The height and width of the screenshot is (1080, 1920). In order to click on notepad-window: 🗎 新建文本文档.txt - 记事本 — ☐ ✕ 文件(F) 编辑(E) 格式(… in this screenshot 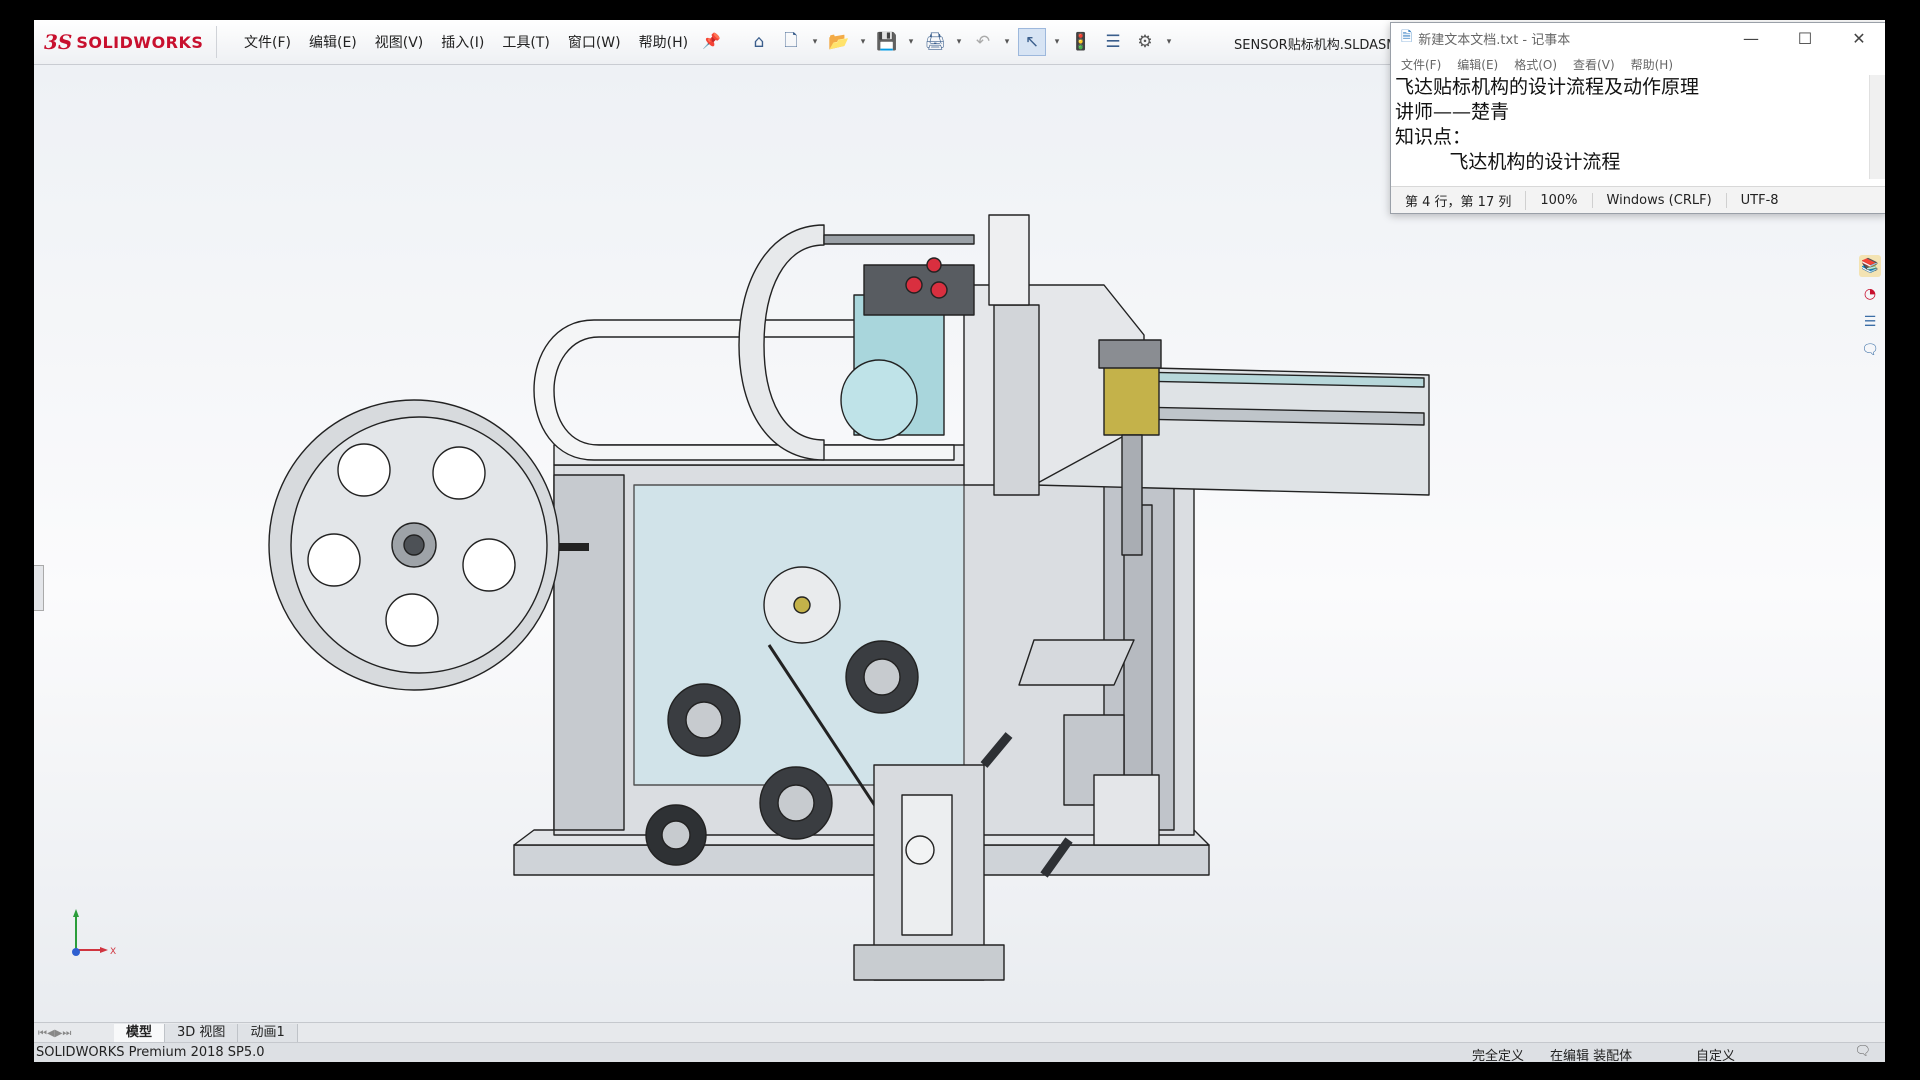, I will do `click(1637, 118)`.